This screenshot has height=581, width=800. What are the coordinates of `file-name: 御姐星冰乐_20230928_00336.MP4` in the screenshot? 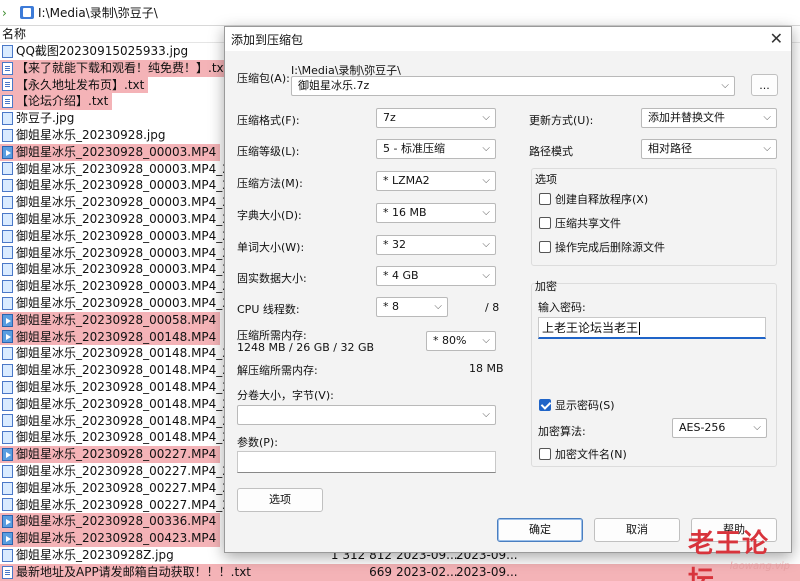 It's located at (116, 521).